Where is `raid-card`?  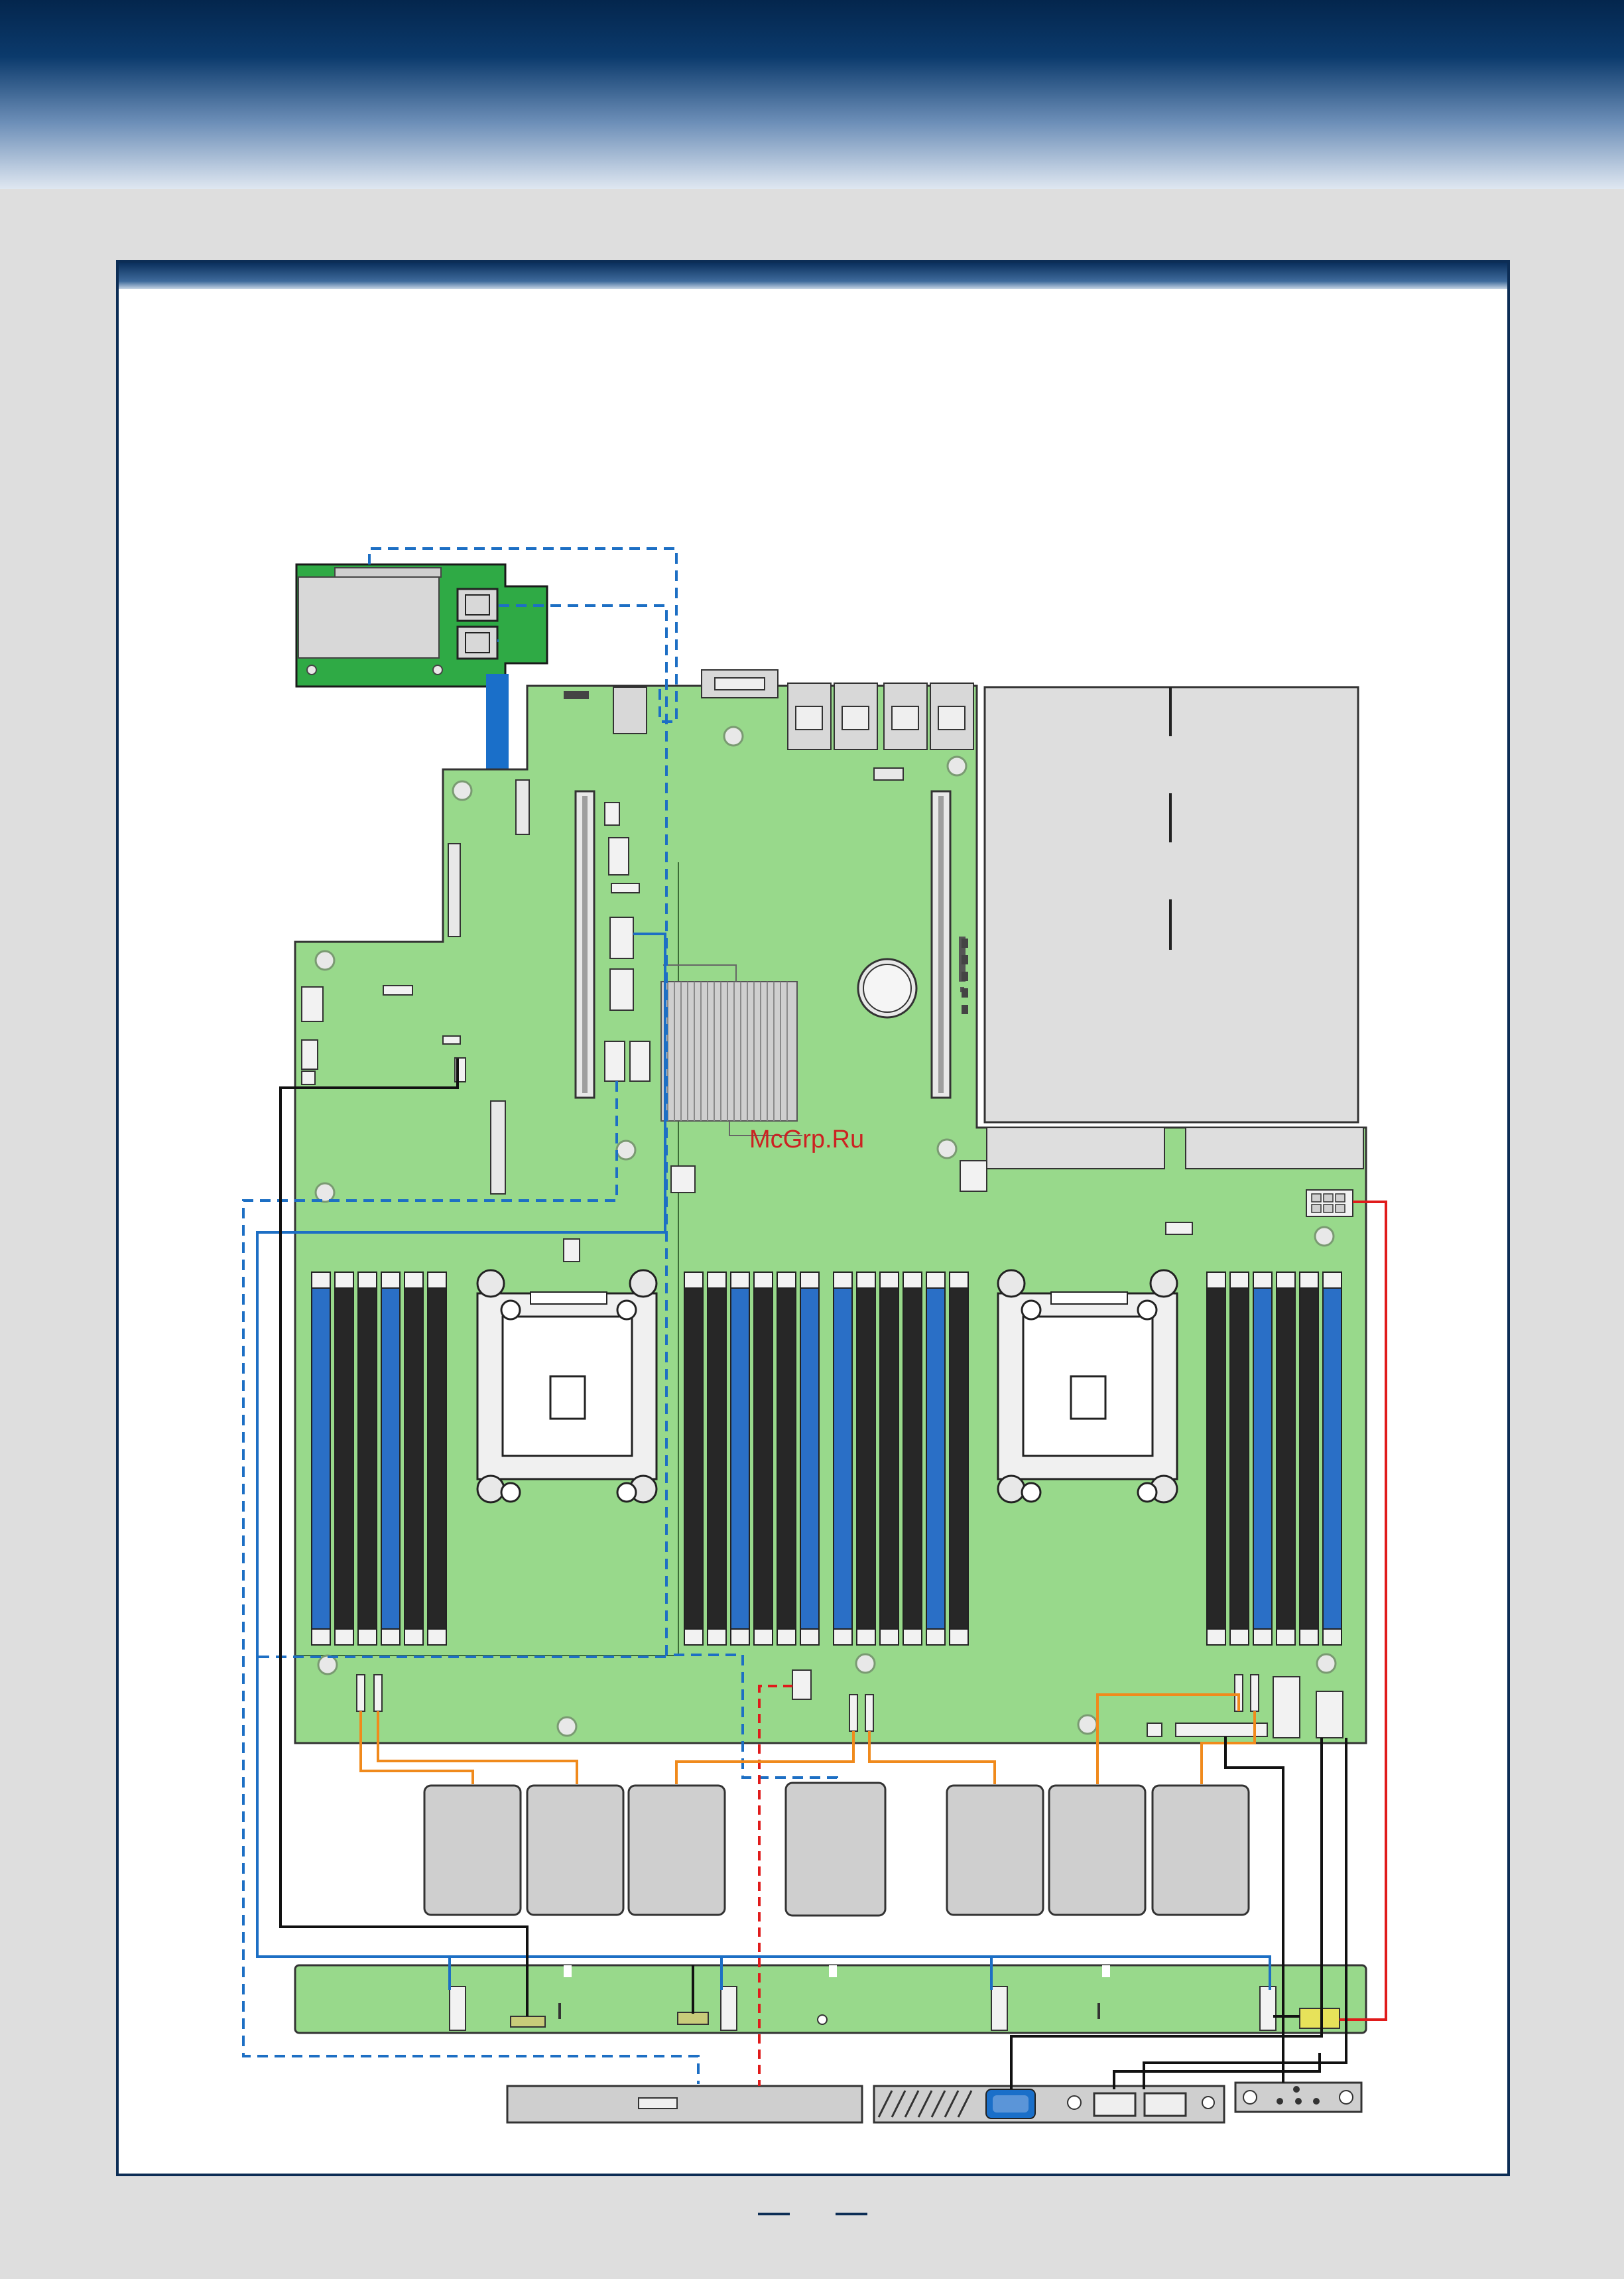 raid-card is located at coordinates (421, 625).